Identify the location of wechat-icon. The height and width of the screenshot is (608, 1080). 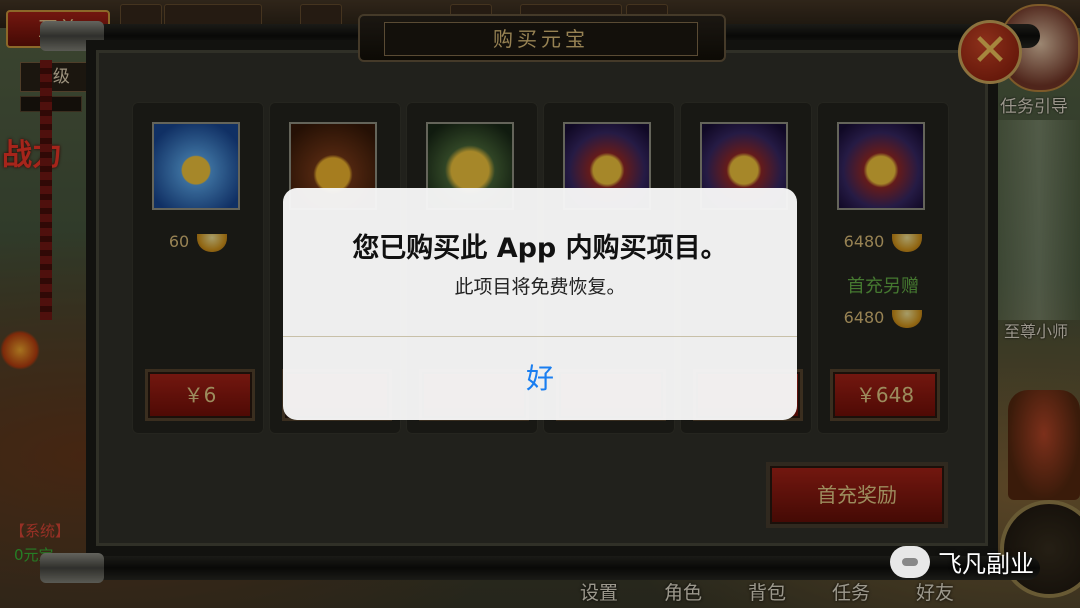
(910, 562).